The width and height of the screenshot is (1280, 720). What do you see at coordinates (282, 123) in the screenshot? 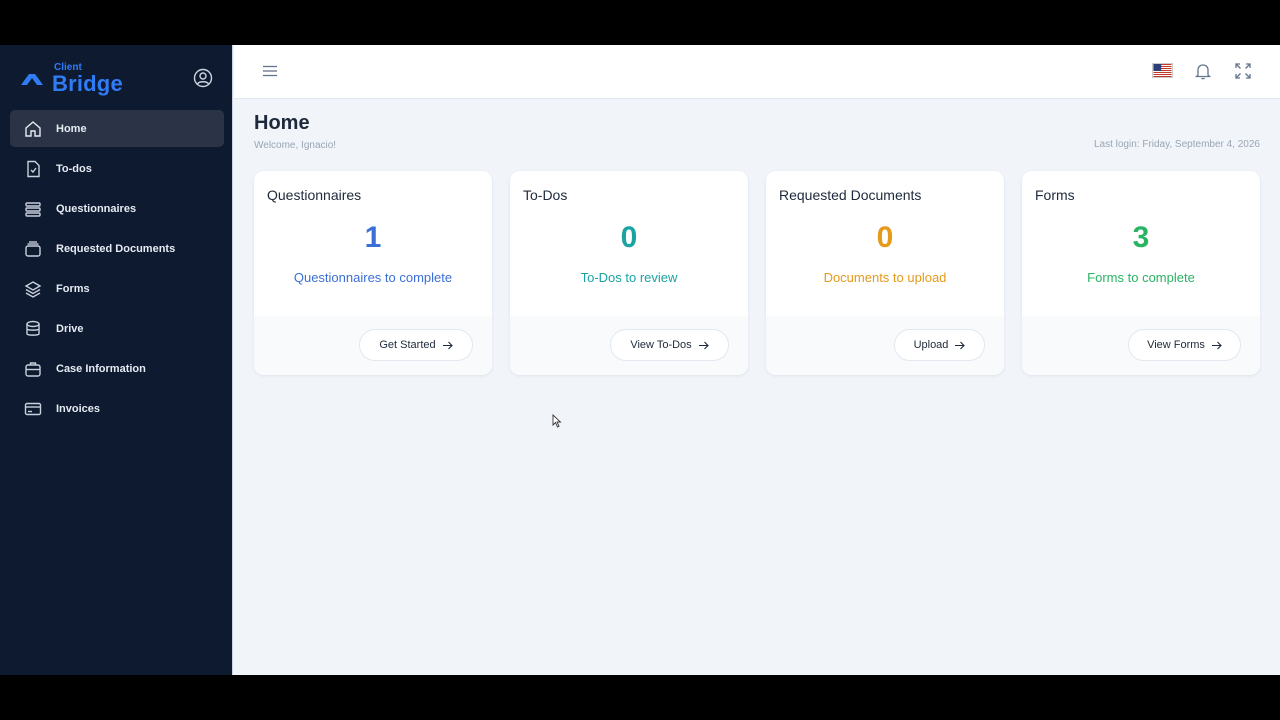
I see `page-title: Home` at bounding box center [282, 123].